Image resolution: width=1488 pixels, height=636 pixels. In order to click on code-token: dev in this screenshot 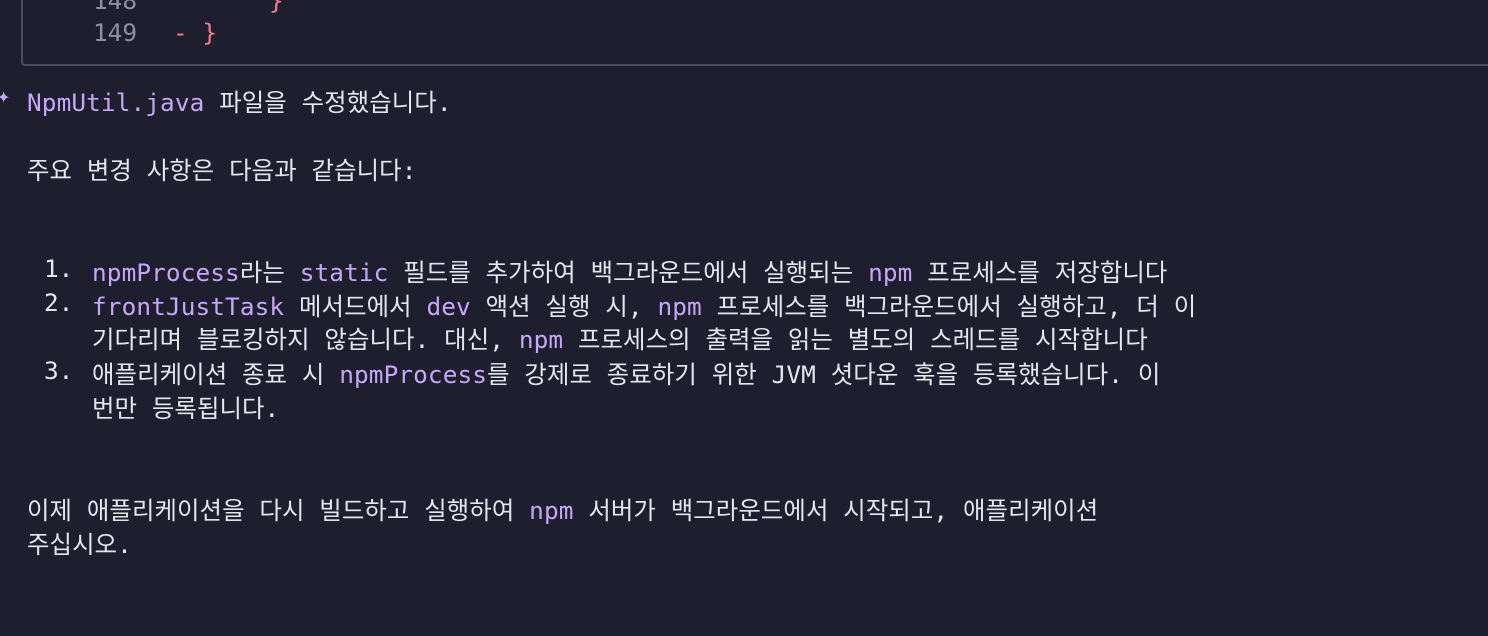, I will do `click(448, 306)`.